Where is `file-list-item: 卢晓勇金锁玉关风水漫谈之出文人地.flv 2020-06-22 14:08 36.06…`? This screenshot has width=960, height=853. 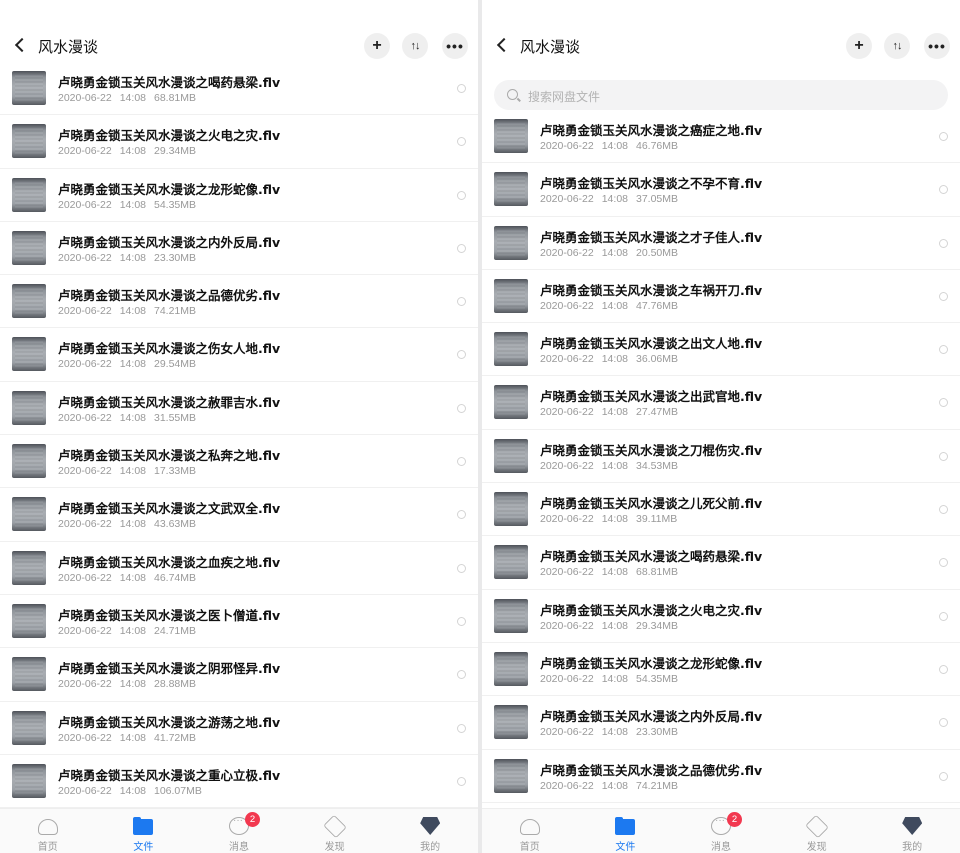
file-list-item: 卢晓勇金锁玉关风水漫谈之出文人地.flv 2020-06-22 14:08 36.06… is located at coordinates (721, 350).